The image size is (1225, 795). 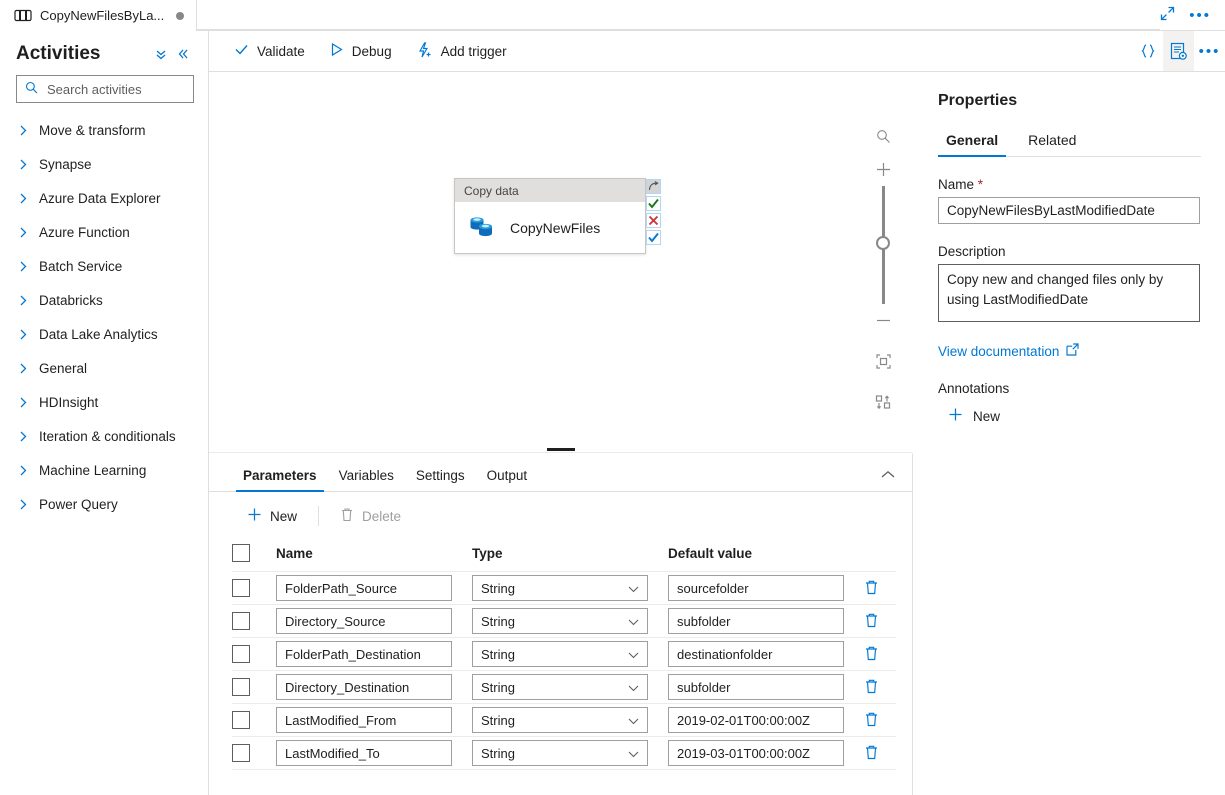 I want to click on zoom-in-icon, so click(x=883, y=169).